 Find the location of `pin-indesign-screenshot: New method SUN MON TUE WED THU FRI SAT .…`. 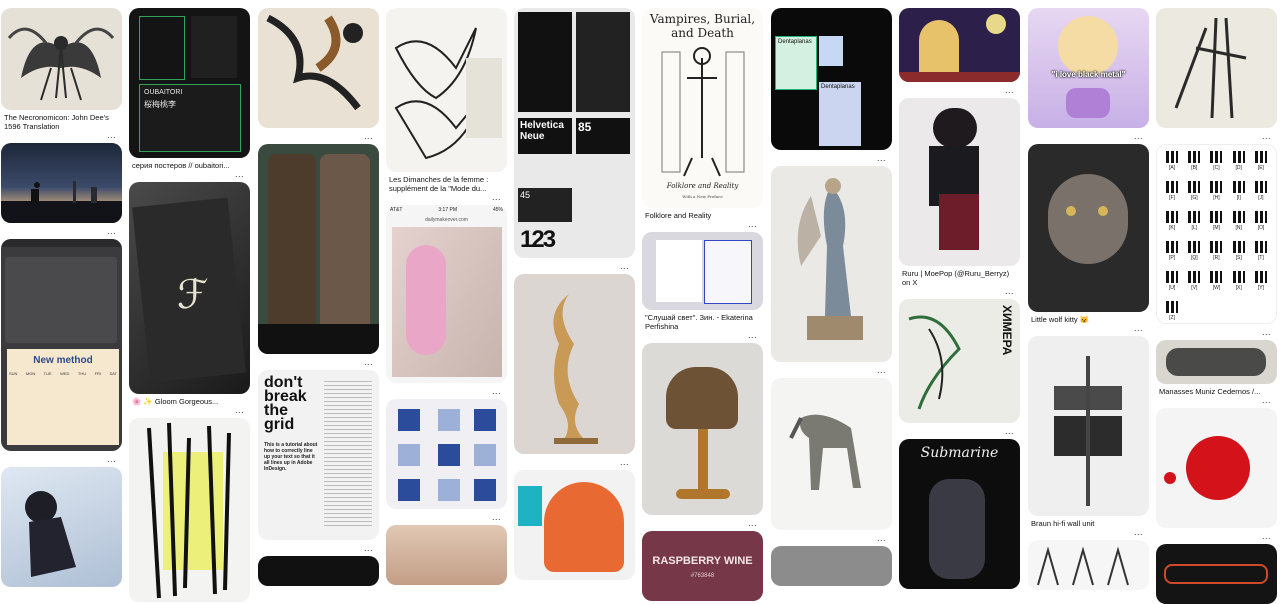

pin-indesign-screenshot: New method SUN MON TUE WED THU FRI SAT .… is located at coordinates (61, 353).